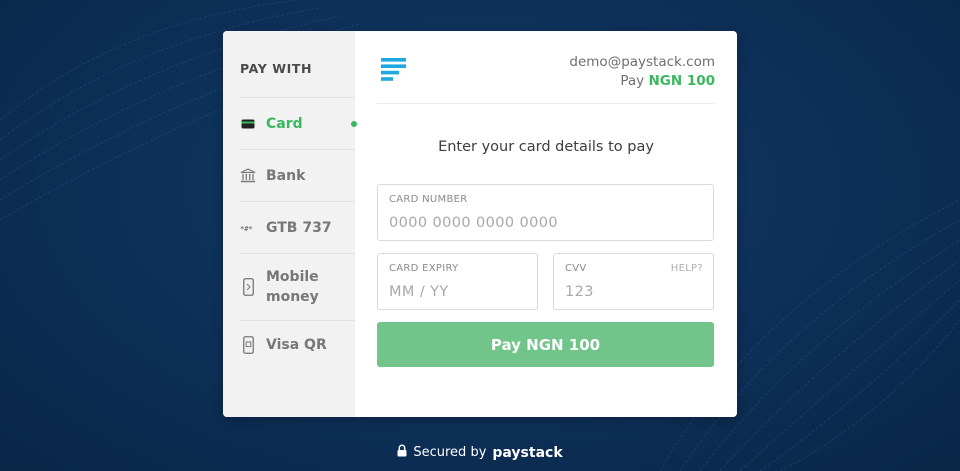 The width and height of the screenshot is (960, 471). I want to click on pay-amount: NGN 100, so click(681, 81).